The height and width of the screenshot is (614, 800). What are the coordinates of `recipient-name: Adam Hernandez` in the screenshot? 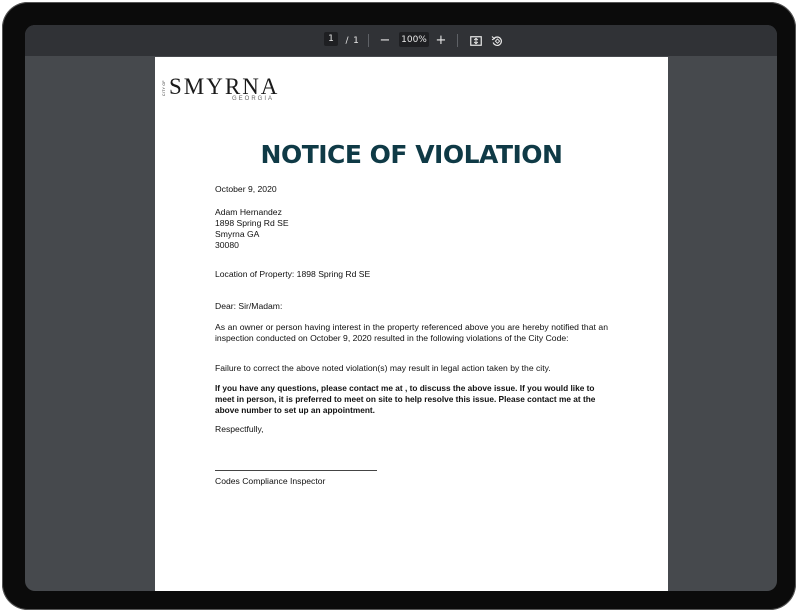 It's located at (248, 212).